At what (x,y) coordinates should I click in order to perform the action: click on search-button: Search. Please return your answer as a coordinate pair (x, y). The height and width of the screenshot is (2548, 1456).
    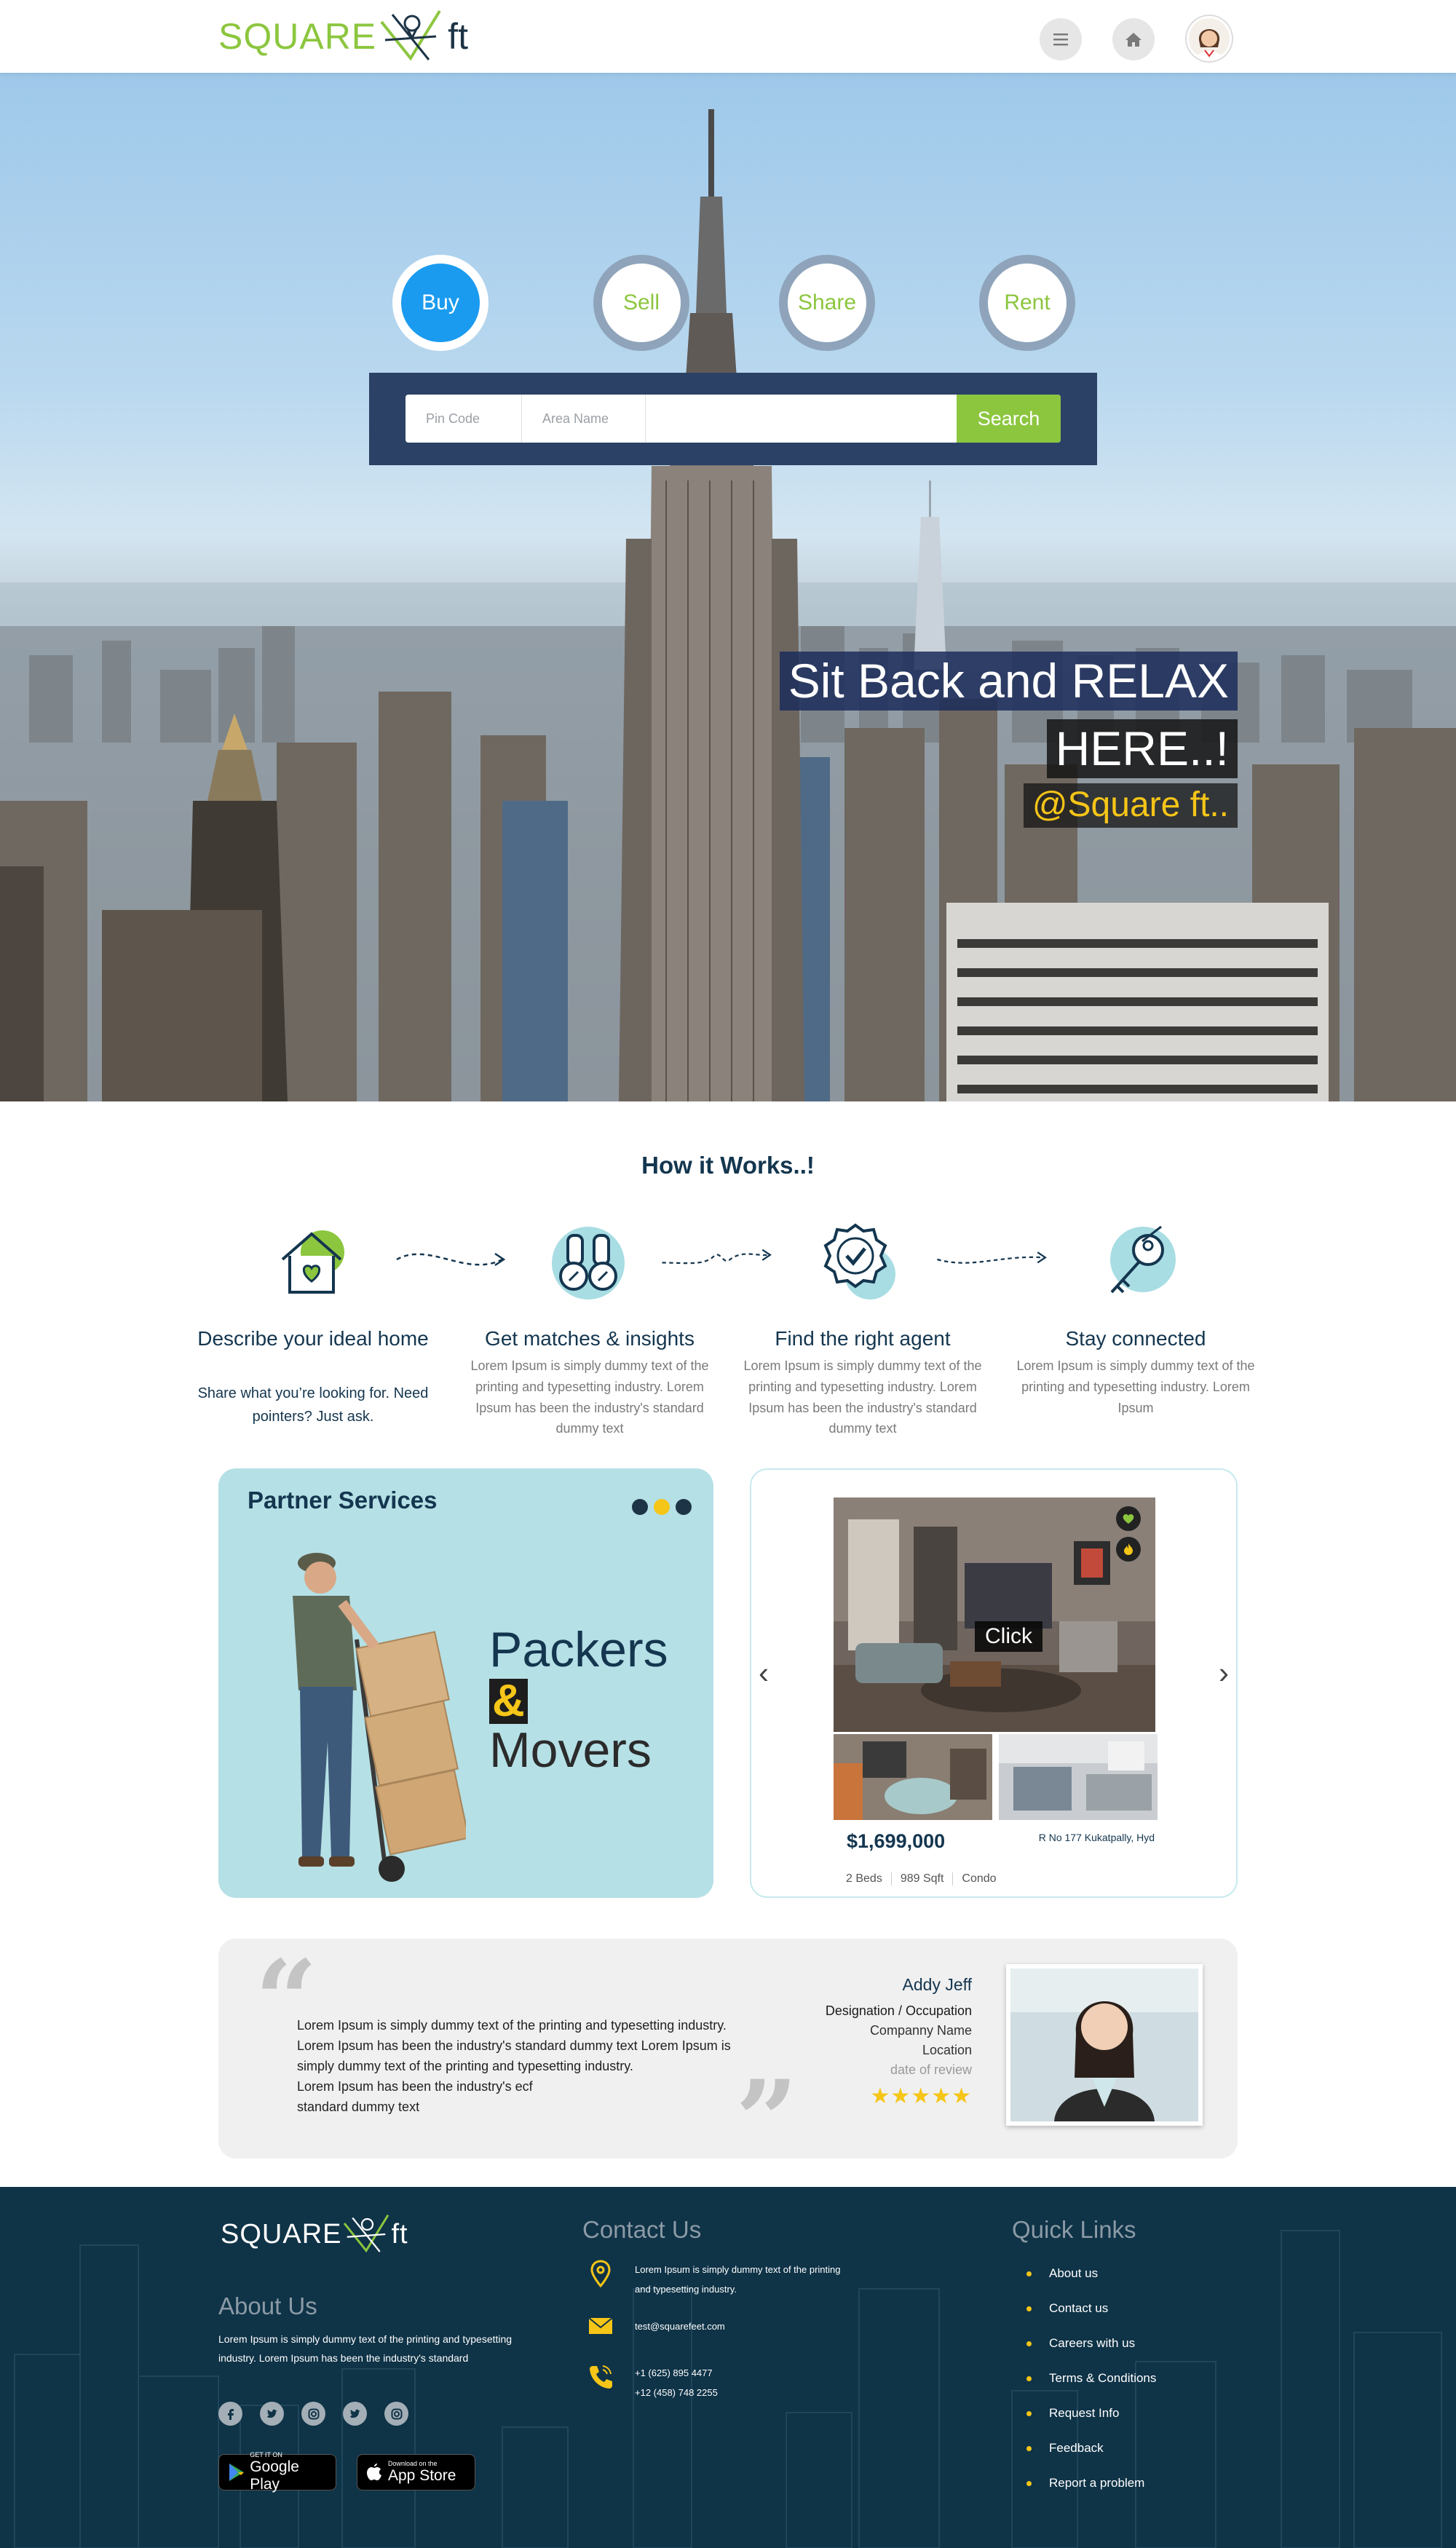
    Looking at the image, I should click on (1009, 419).